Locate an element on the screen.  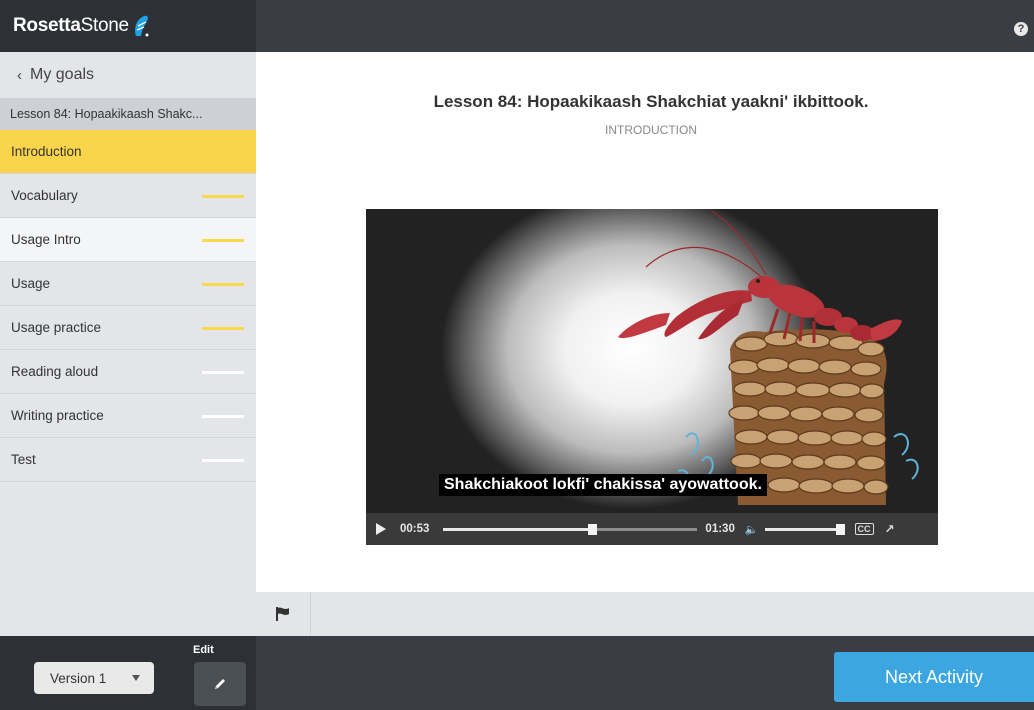
crawfish is located at coordinates (760, 276).